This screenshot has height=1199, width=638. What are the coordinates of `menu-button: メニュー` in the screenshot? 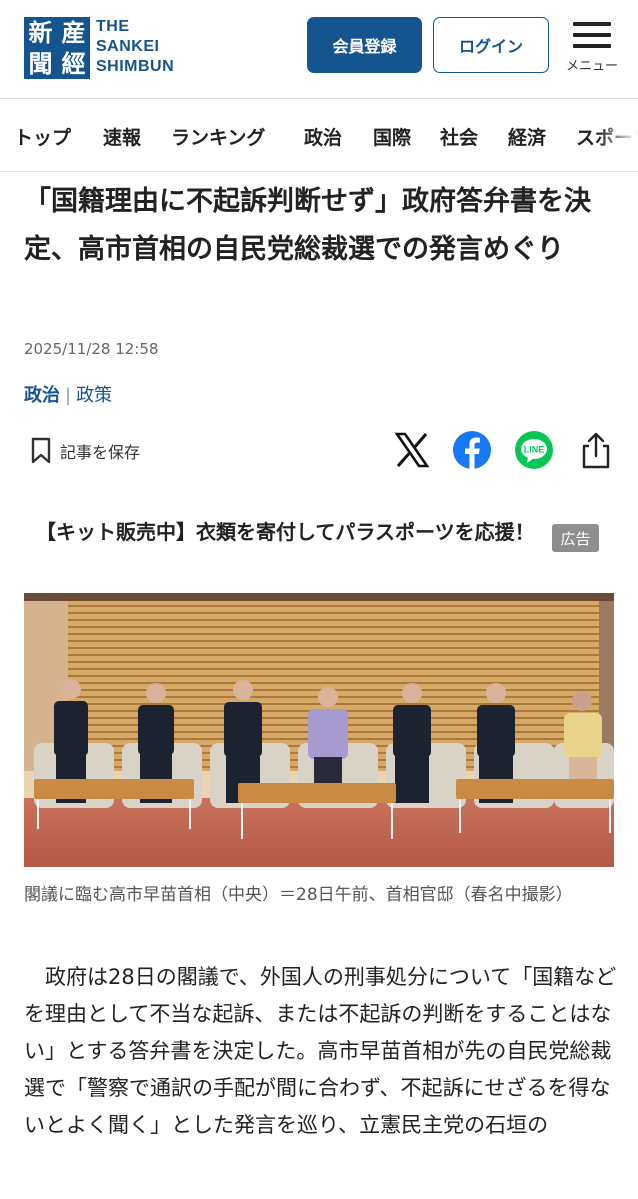 It's located at (592, 51).